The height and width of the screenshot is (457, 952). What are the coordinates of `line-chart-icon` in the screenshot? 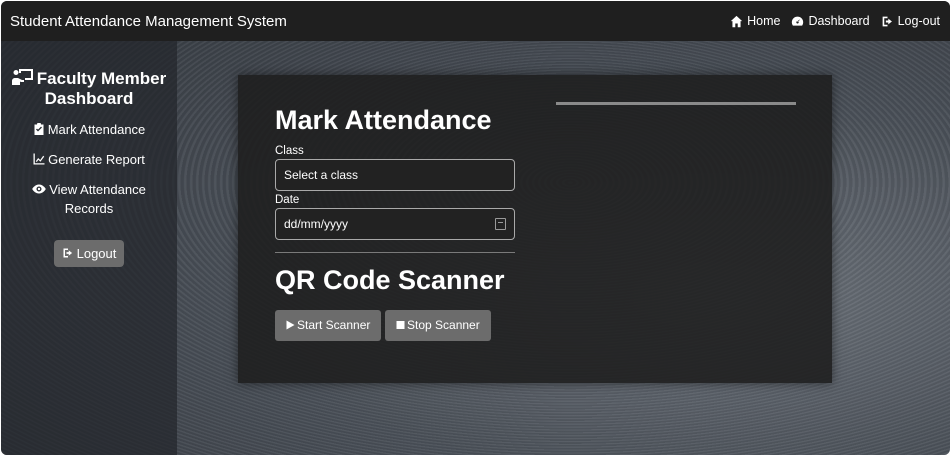 It's located at (39, 159).